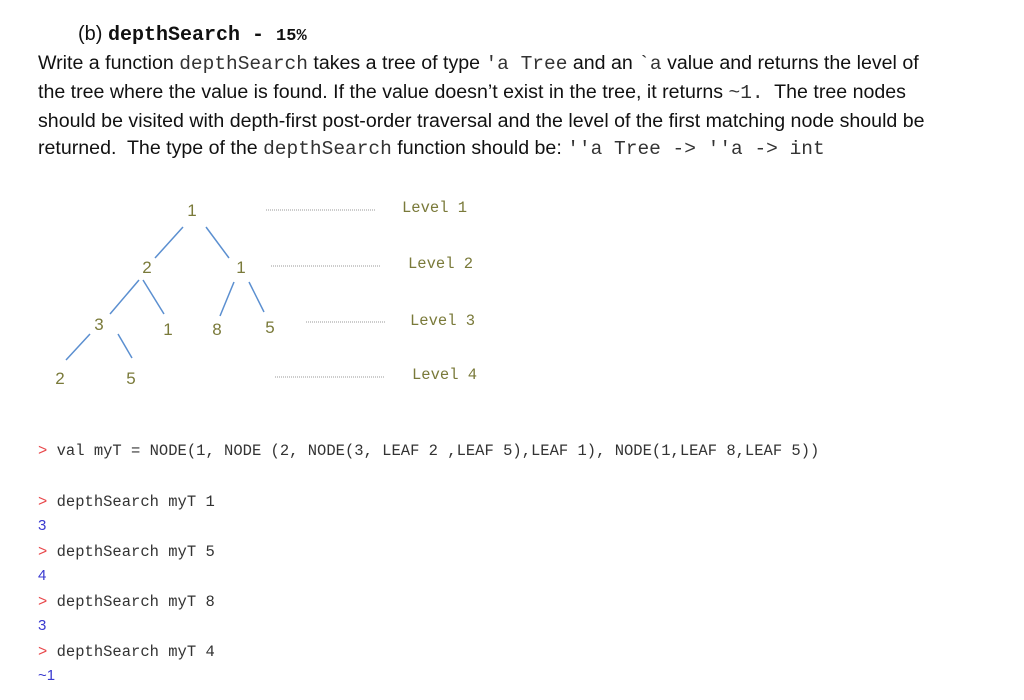 The width and height of the screenshot is (1024, 700). I want to click on tree-node: 3, so click(98, 324).